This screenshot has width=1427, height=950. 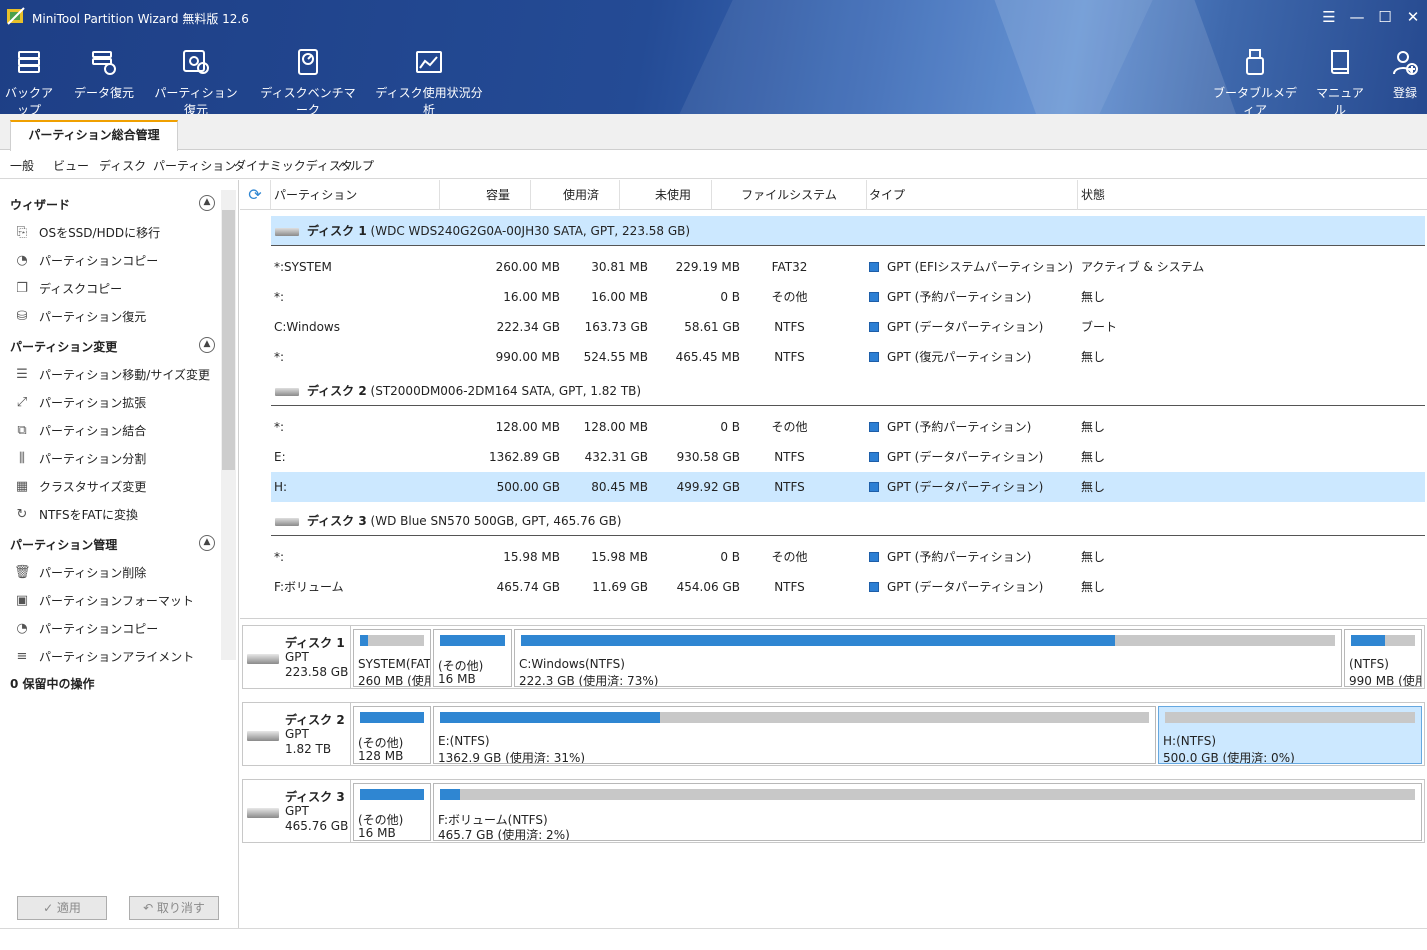 What do you see at coordinates (22, 402) in the screenshot?
I see `extend-icon: ⤢` at bounding box center [22, 402].